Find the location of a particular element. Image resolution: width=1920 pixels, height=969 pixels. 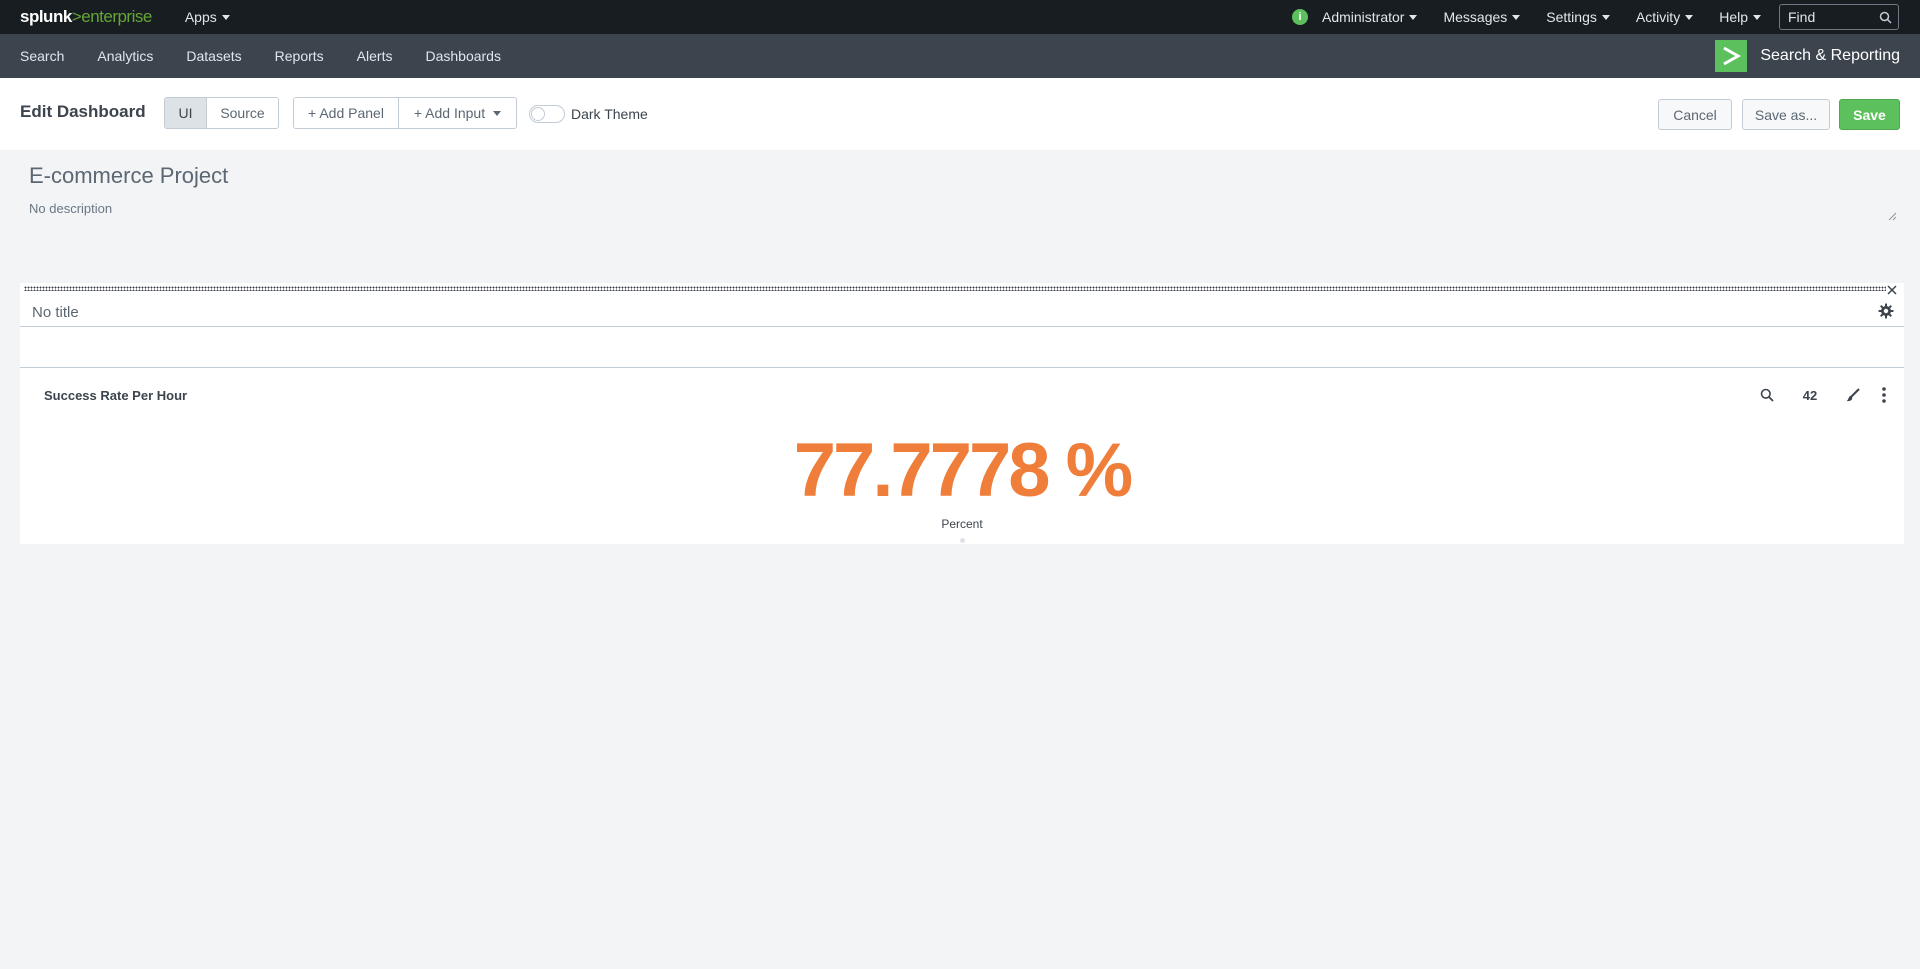

single-value-label: Percent is located at coordinates (962, 524).